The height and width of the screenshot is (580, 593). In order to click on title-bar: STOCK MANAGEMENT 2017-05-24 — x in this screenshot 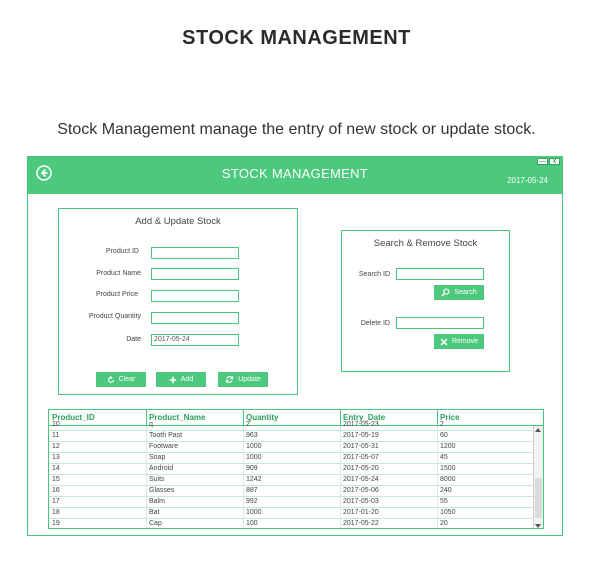, I will do `click(295, 175)`.